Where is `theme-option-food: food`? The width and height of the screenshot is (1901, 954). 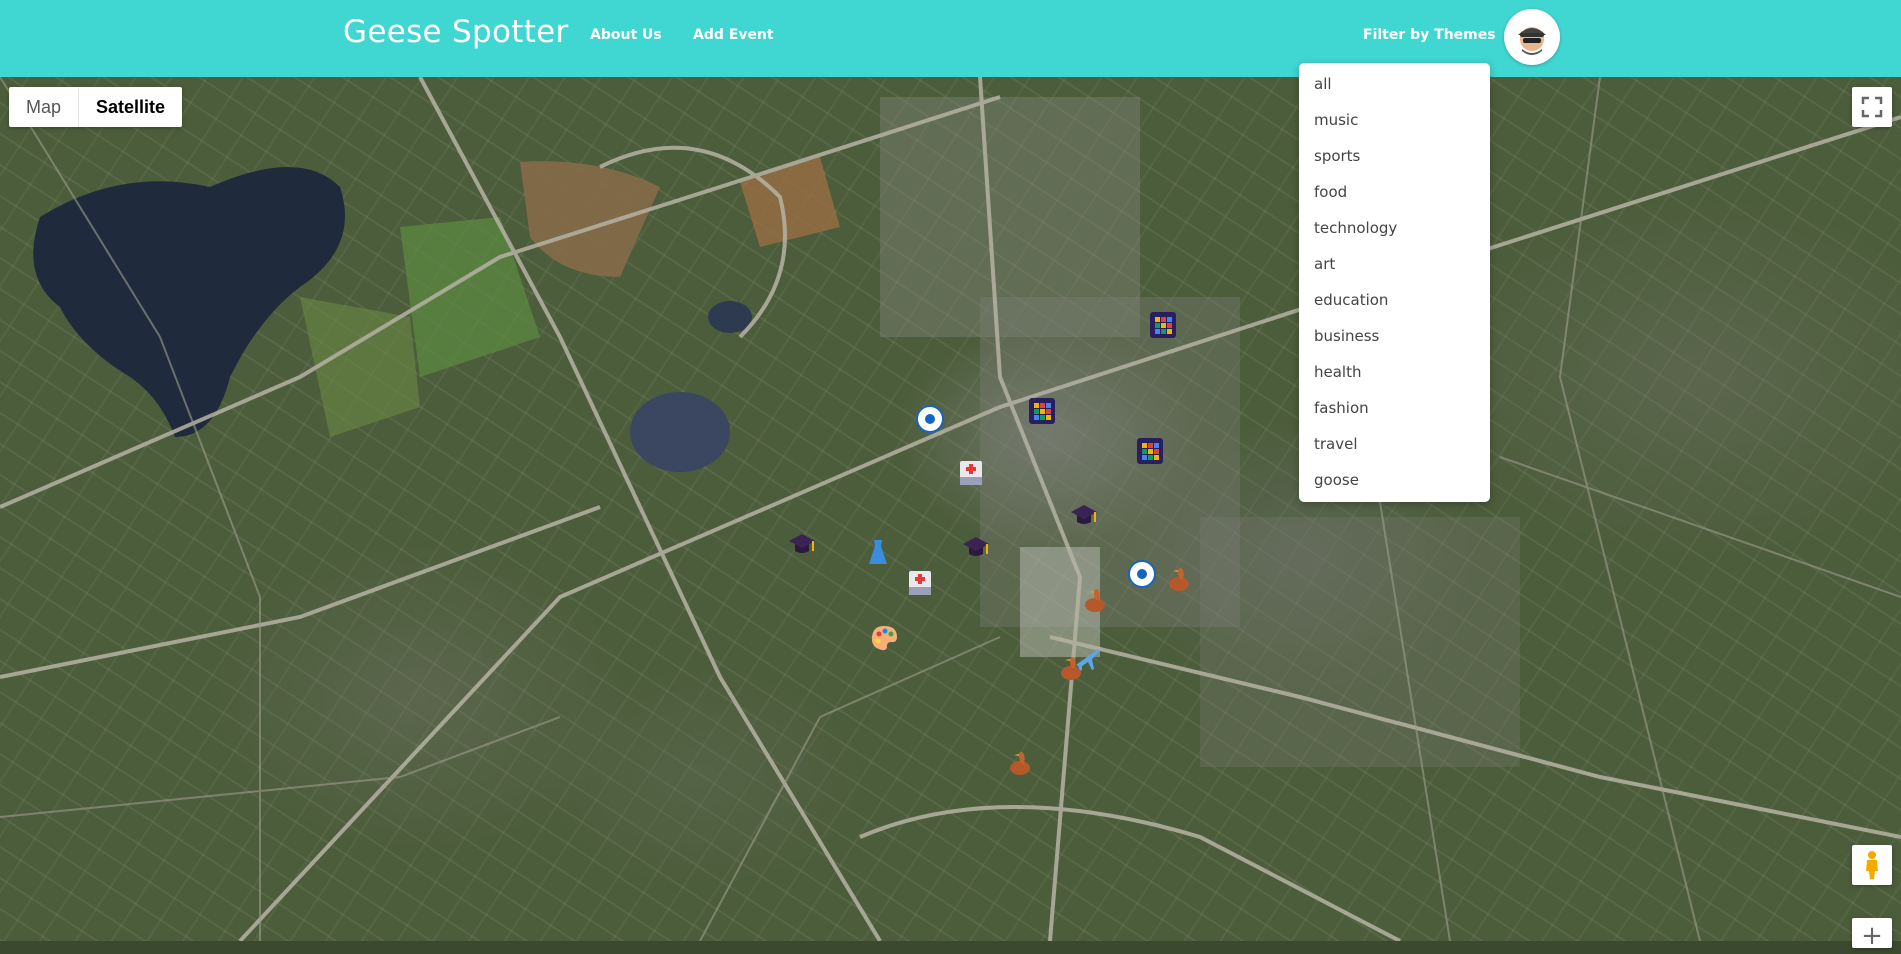 theme-option-food: food is located at coordinates (1330, 192).